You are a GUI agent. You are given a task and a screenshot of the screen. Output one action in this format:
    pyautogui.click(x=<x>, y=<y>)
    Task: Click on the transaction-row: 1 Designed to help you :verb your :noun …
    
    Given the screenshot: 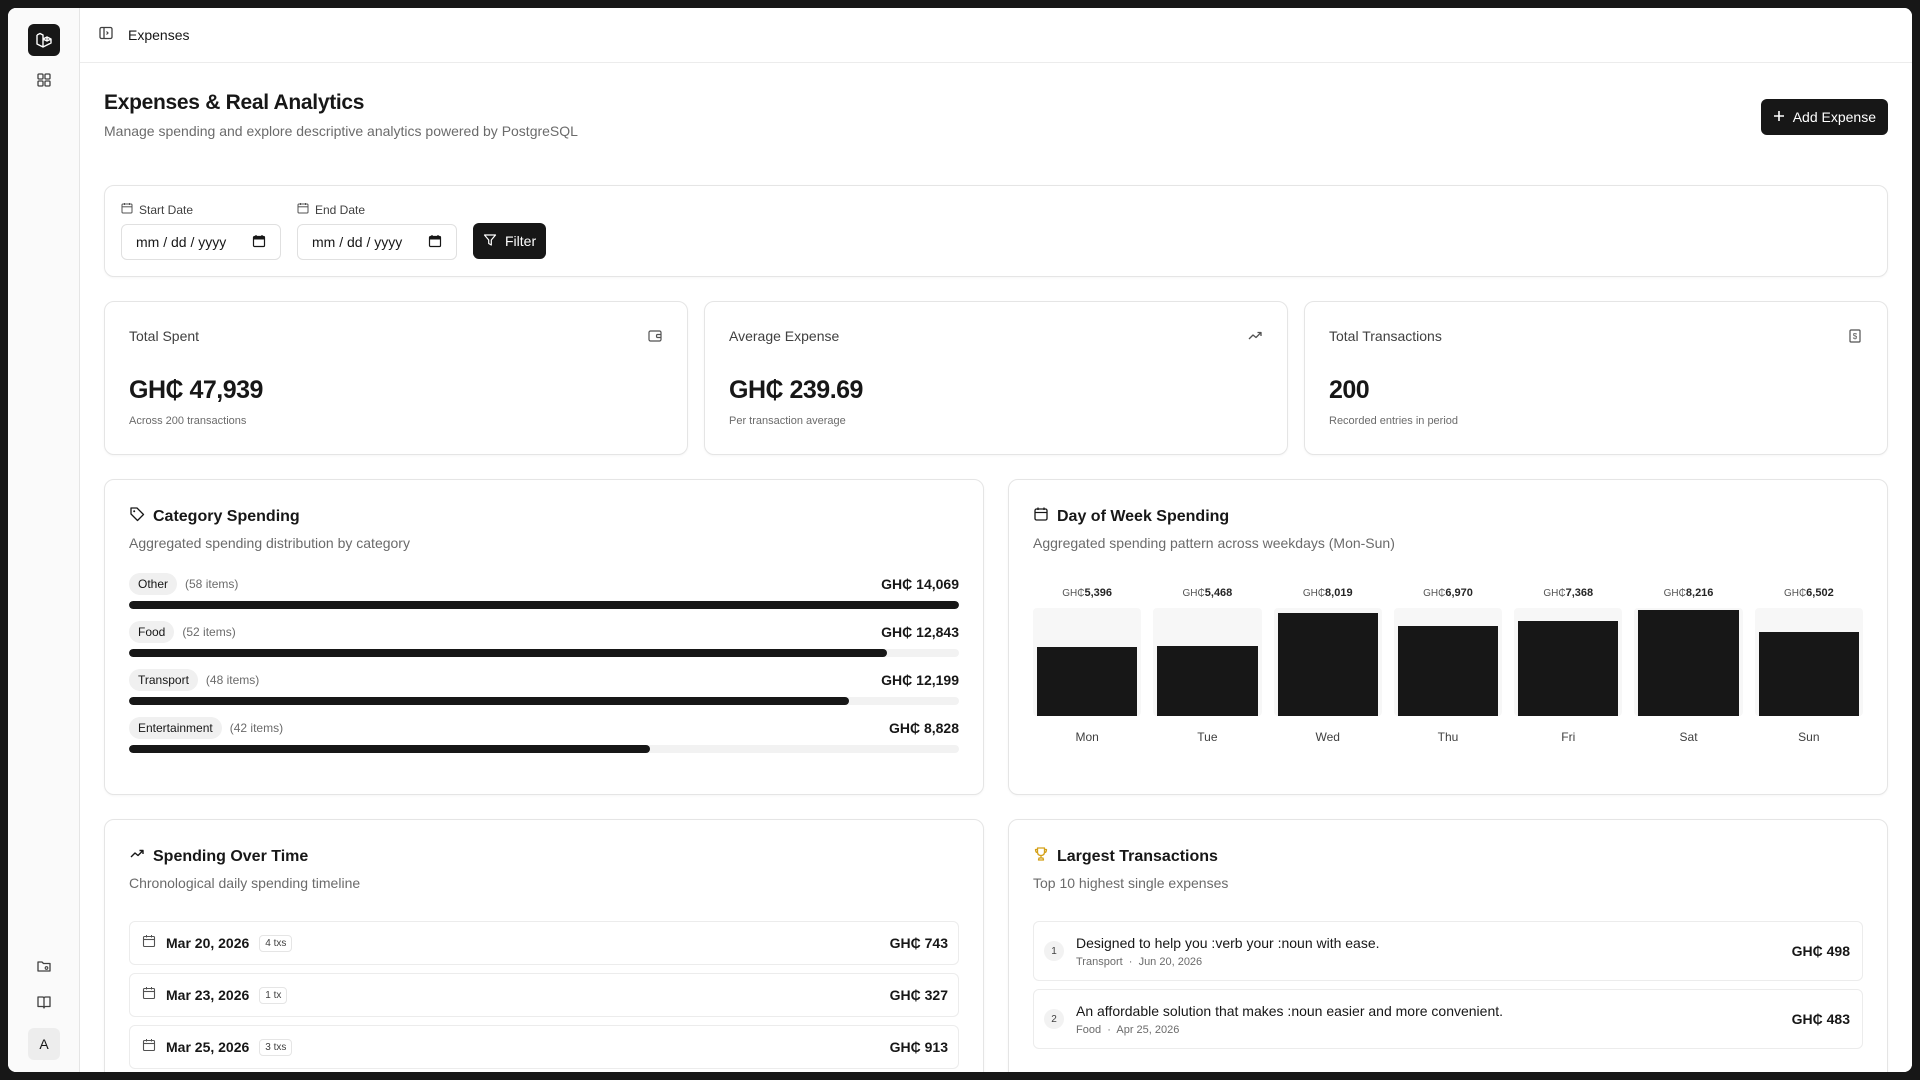 What is the action you would take?
    pyautogui.click(x=1448, y=951)
    